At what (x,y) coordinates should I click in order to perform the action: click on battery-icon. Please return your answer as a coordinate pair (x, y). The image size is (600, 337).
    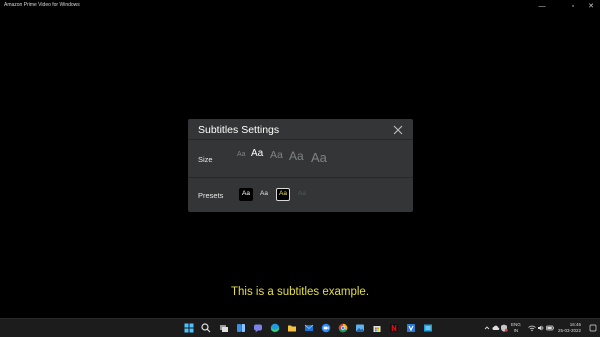
    Looking at the image, I should click on (550, 328).